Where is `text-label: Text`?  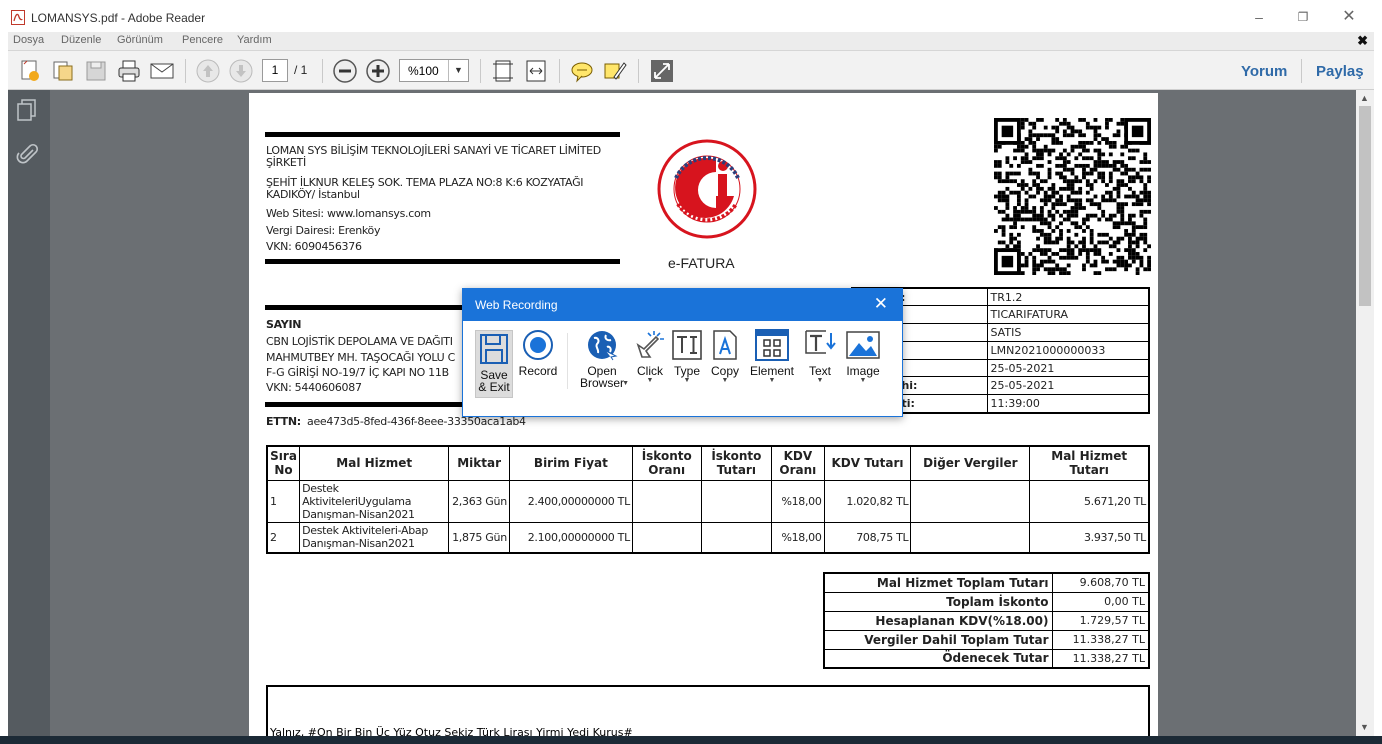
text-label: Text is located at coordinates (819, 371).